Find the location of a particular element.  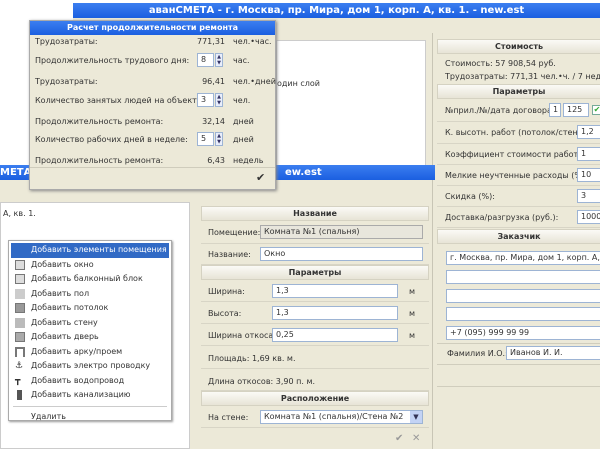

dialog-row-input: 5 is located at coordinates (205, 139).